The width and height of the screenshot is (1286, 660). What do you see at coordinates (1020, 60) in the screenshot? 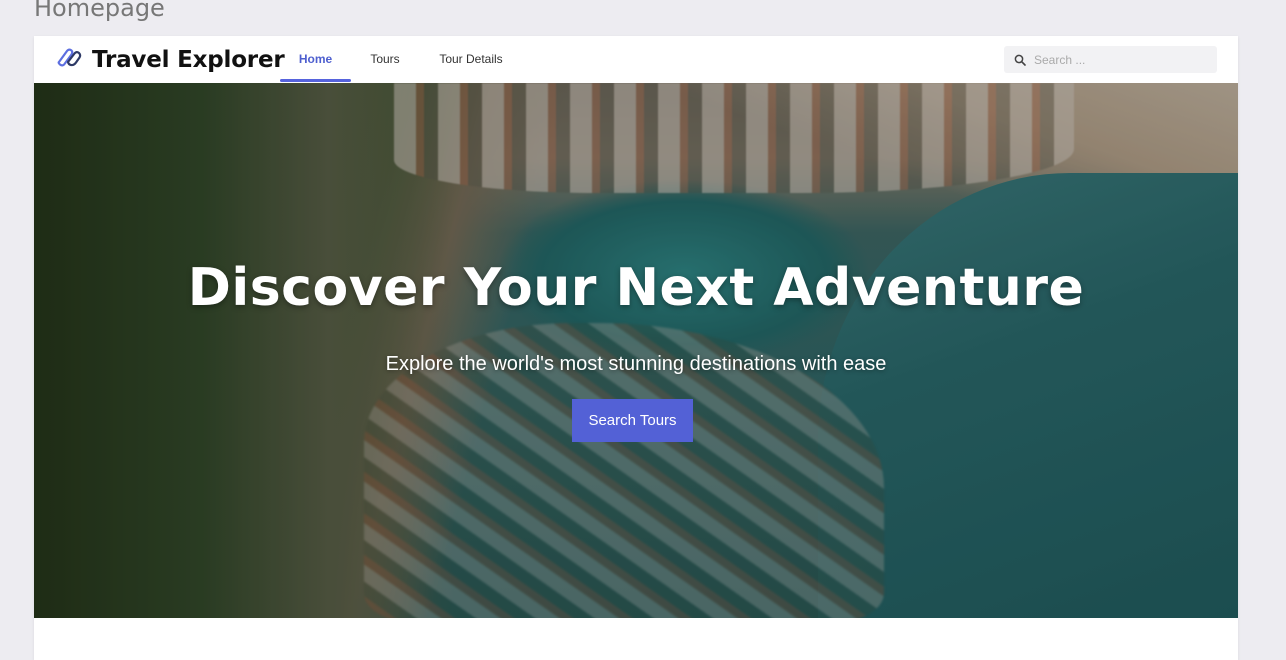
I see `search-icon` at bounding box center [1020, 60].